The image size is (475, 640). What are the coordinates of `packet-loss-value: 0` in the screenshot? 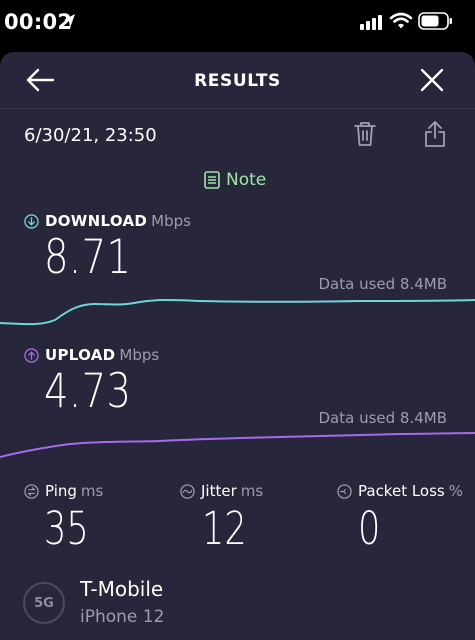 It's located at (369, 528).